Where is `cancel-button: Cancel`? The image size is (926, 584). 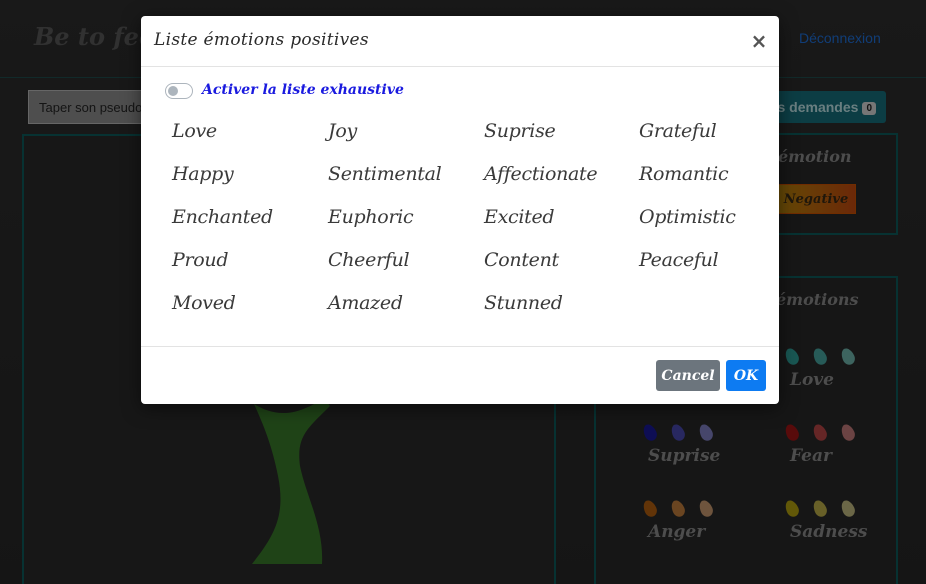 cancel-button: Cancel is located at coordinates (688, 375).